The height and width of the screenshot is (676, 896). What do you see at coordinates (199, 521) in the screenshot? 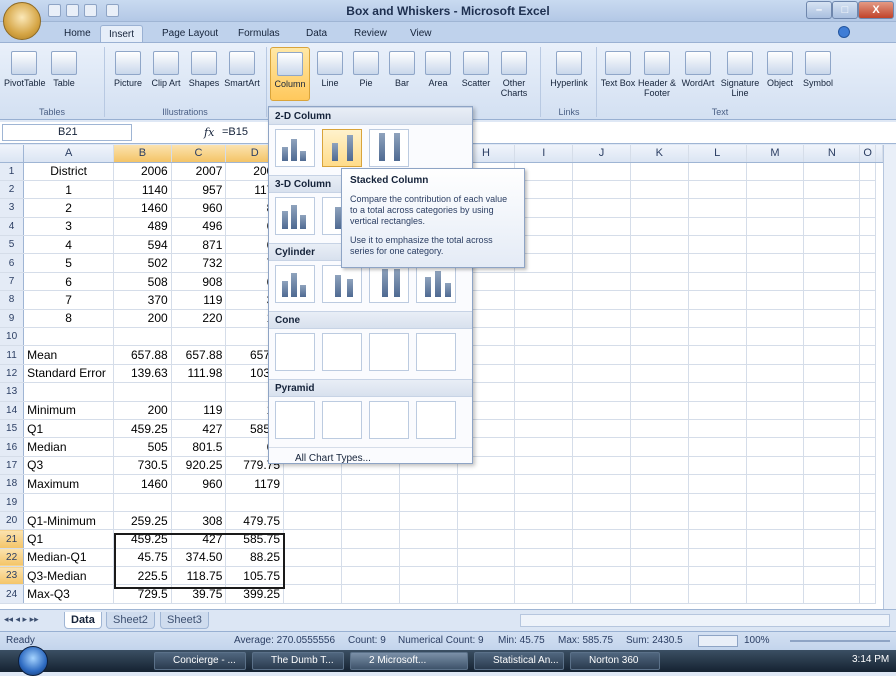
I see `cell-c: 308` at bounding box center [199, 521].